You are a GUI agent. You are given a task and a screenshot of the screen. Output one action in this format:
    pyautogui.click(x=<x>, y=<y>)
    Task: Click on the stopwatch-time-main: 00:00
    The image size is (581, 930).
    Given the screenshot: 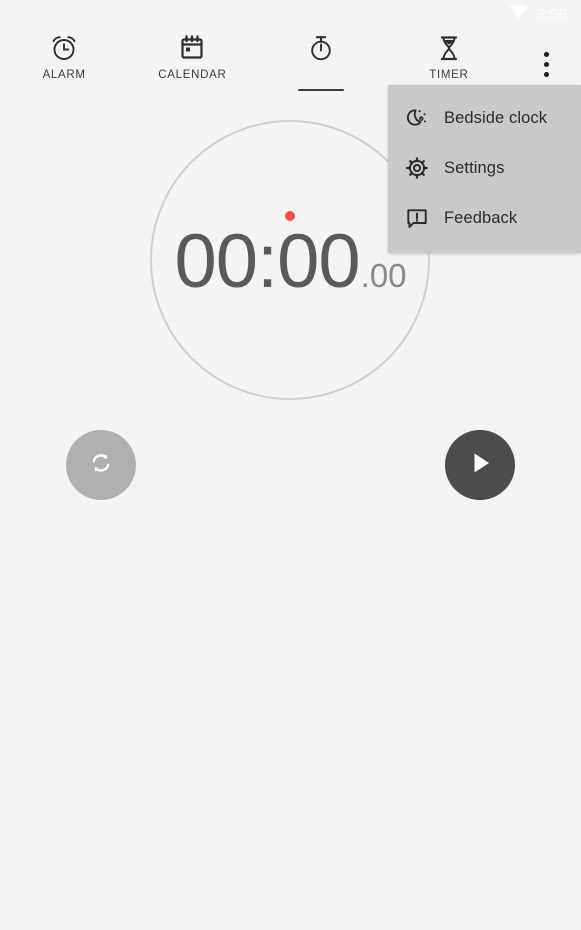 What is the action you would take?
    pyautogui.click(x=267, y=261)
    